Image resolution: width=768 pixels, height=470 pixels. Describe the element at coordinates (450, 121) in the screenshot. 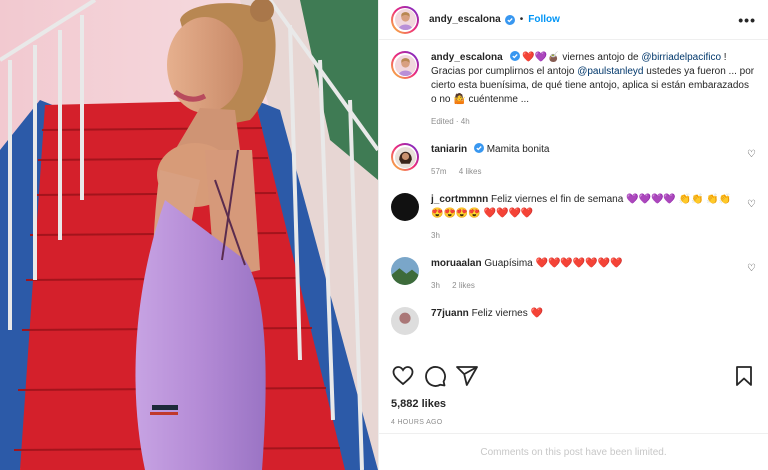

I see `caption-edited-time: Edited · 4h` at that location.